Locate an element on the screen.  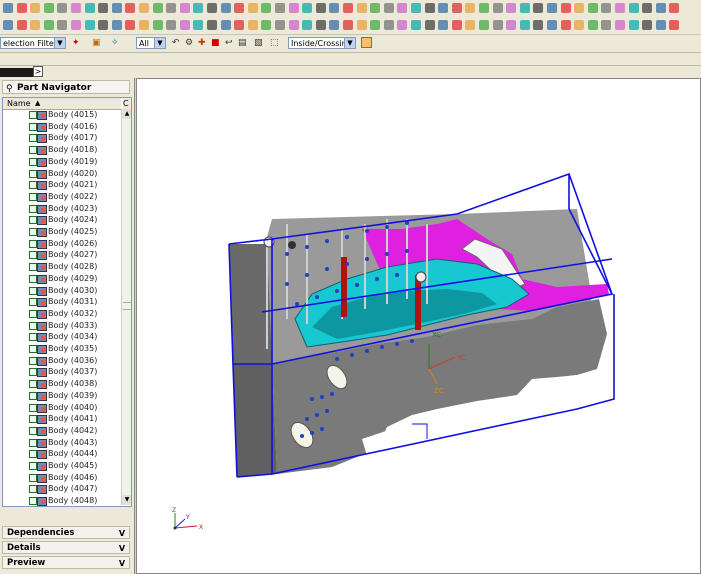
mate-icon is located at coordinates (524, 8).